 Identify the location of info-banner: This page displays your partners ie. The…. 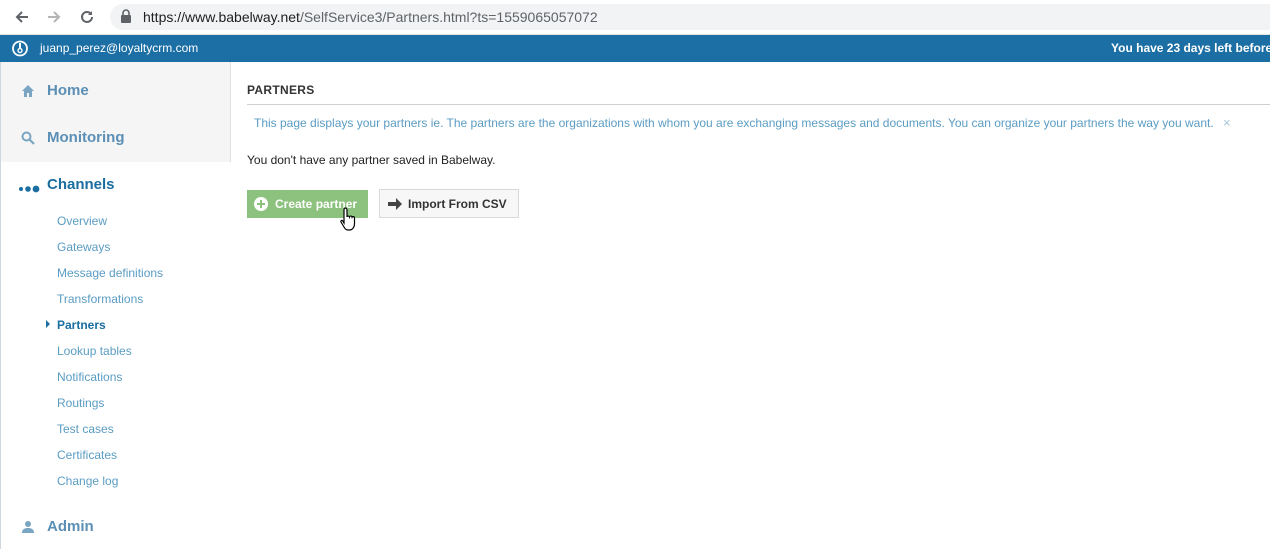
(758, 123).